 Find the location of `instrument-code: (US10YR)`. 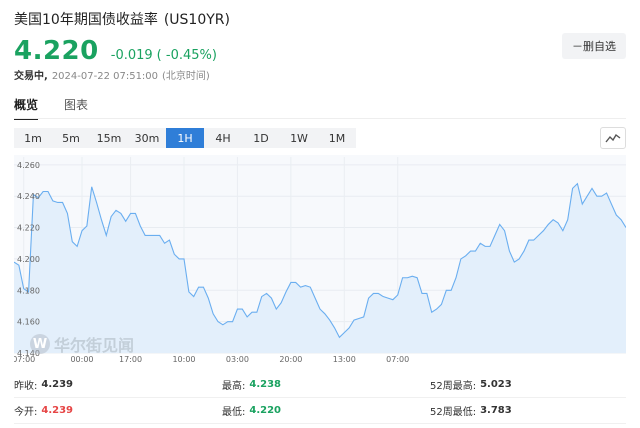

instrument-code: (US10YR) is located at coordinates (196, 20).